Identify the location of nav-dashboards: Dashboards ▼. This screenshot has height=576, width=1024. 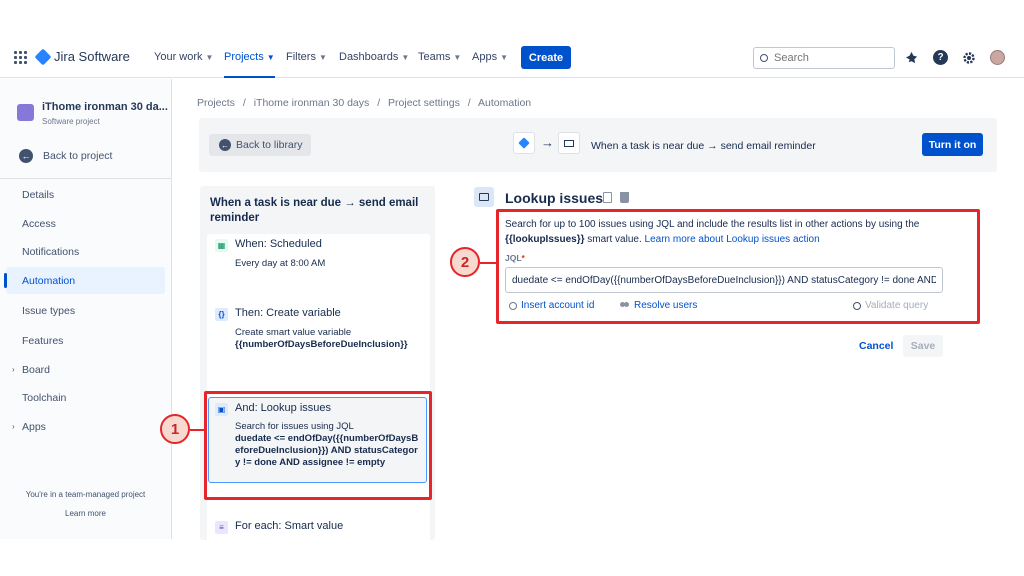
(374, 57).